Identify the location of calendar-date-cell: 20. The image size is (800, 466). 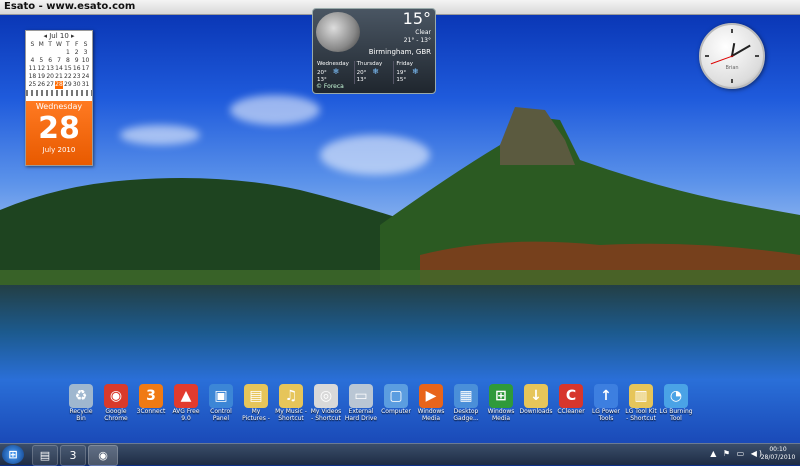
(50, 77).